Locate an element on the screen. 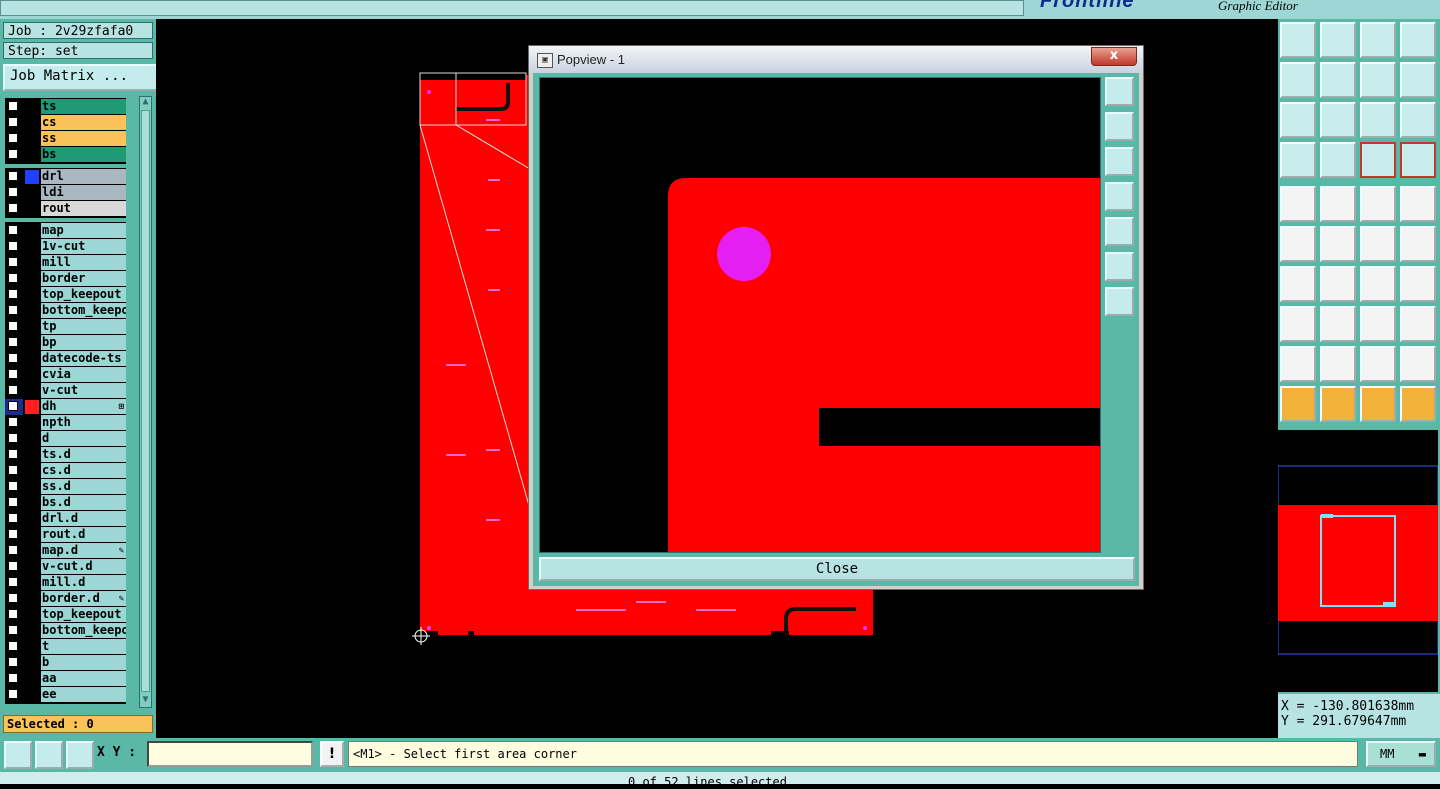  layer-row: tp is located at coordinates (65, 327).